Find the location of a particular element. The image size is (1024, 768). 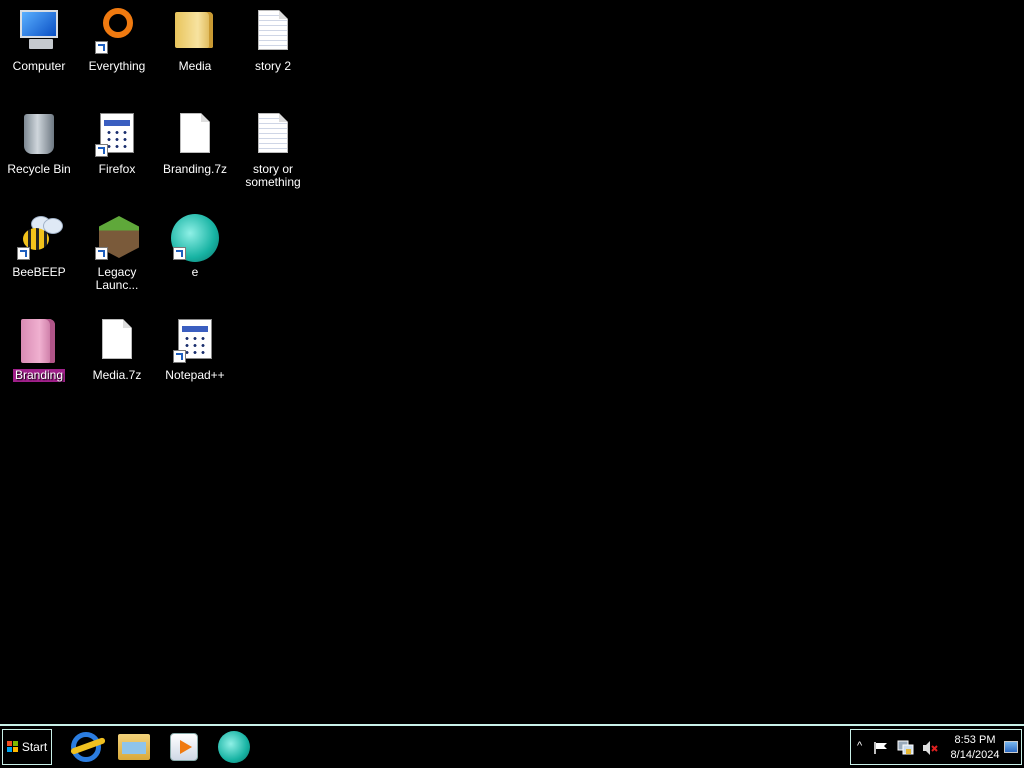

show-desktop-button is located at coordinates (1011, 747).